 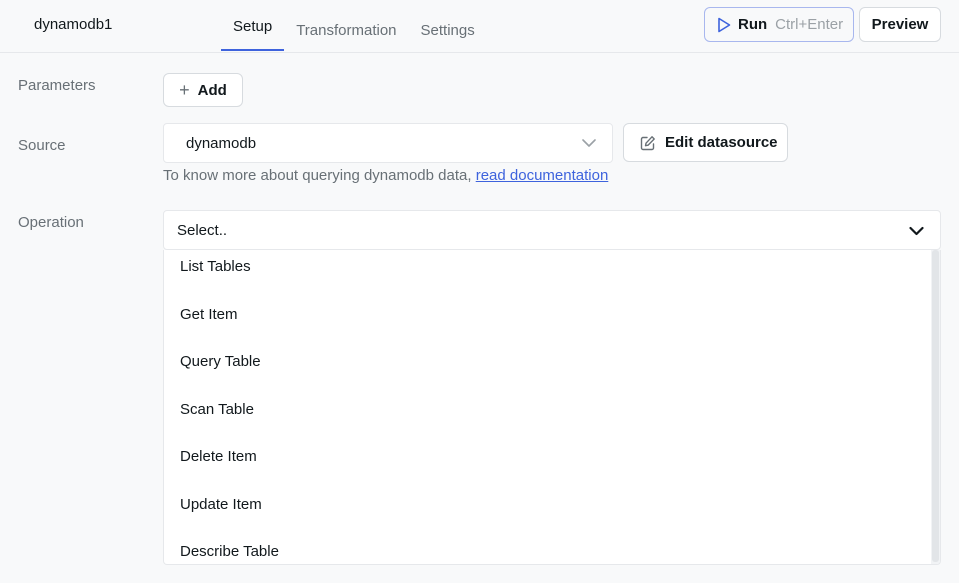 I want to click on edit-icon, so click(x=647, y=142).